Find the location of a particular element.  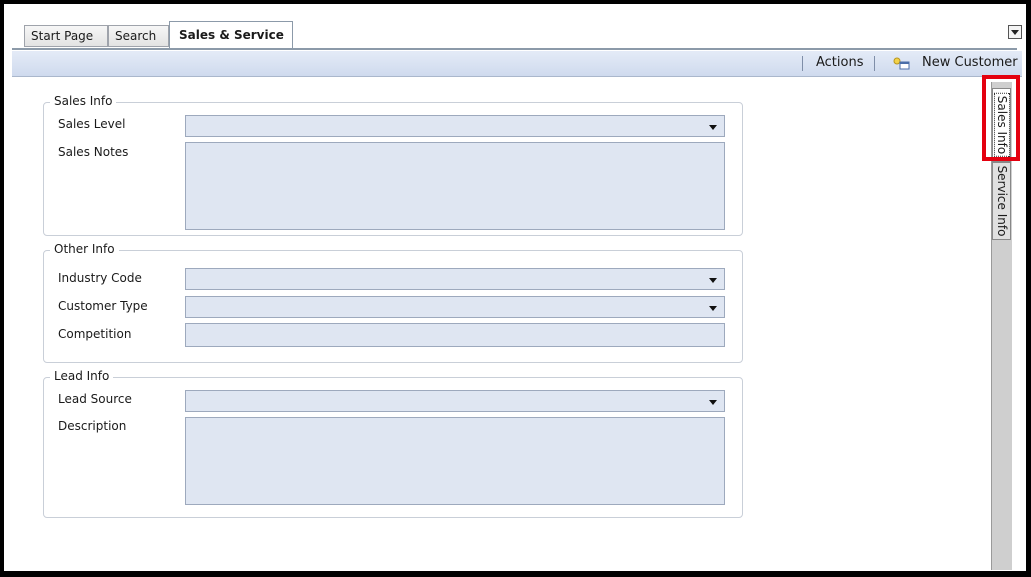

sales-notes-label: Sales Notes is located at coordinates (93, 152).